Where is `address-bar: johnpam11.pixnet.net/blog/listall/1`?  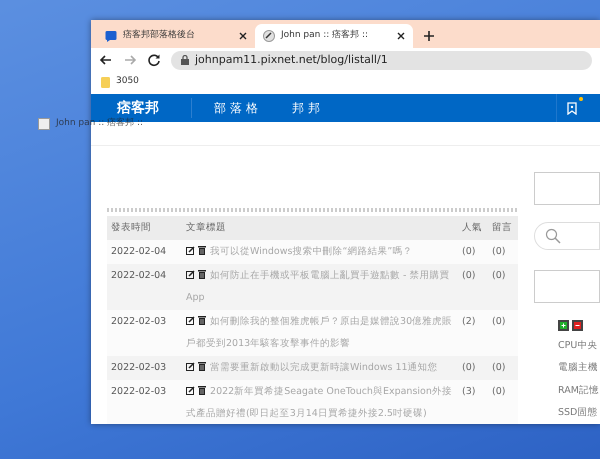
address-bar: johnpam11.pixnet.net/blog/listall/1 is located at coordinates (381, 60).